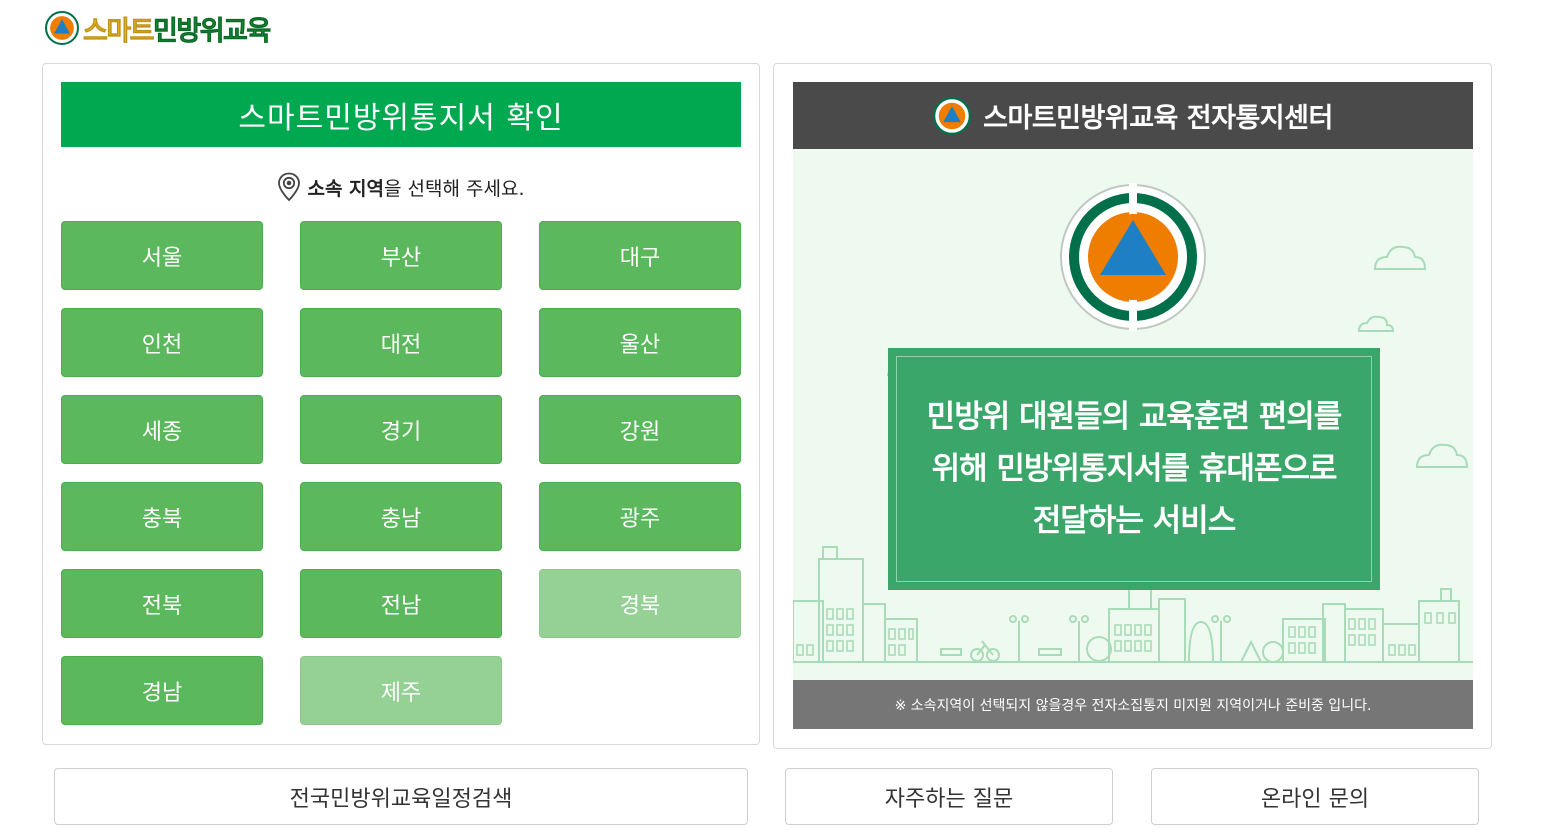 This screenshot has width=1552, height=837. I want to click on region-button: 세종, so click(162, 429).